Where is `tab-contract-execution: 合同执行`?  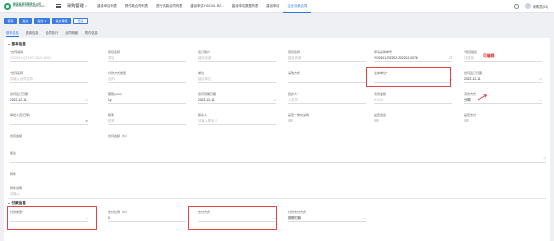
tab-contract-execution: 合同执行 is located at coordinates (52, 33).